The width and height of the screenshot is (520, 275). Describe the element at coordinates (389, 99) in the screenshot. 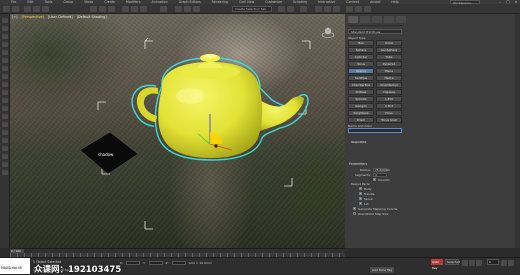

I see `primitive-button-l-ext: L-Ext` at that location.